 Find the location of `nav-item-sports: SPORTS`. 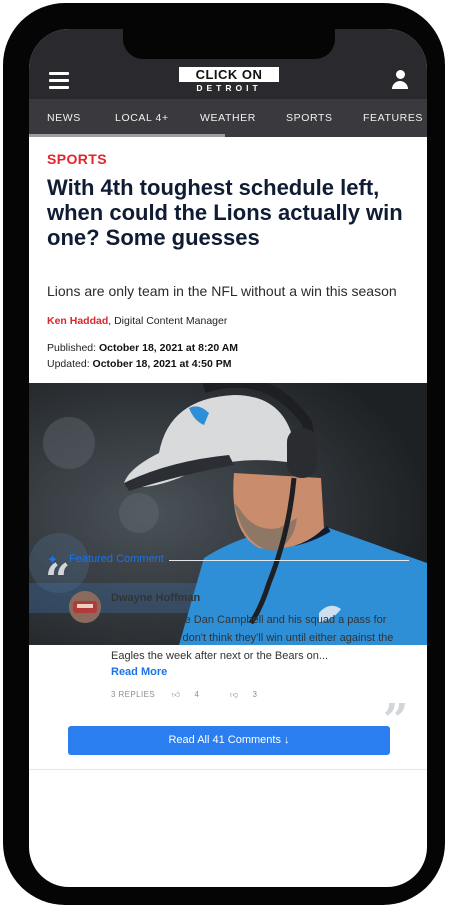

nav-item-sports: SPORTS is located at coordinates (309, 118).